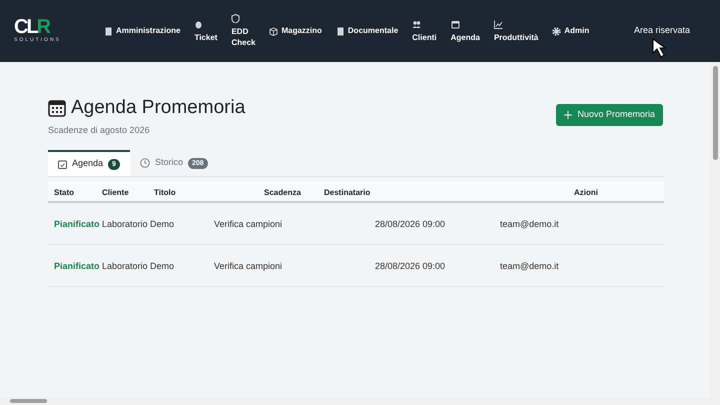 The height and width of the screenshot is (405, 720). Describe the element at coordinates (243, 31) in the screenshot. I see `nav-link: EDD Check` at that location.